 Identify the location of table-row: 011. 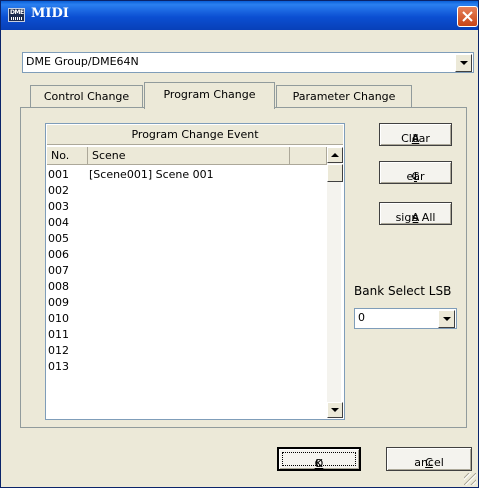
(187, 335).